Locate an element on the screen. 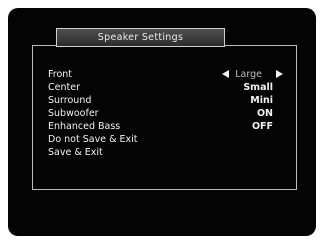  menu-item-value: Mini is located at coordinates (261, 100).